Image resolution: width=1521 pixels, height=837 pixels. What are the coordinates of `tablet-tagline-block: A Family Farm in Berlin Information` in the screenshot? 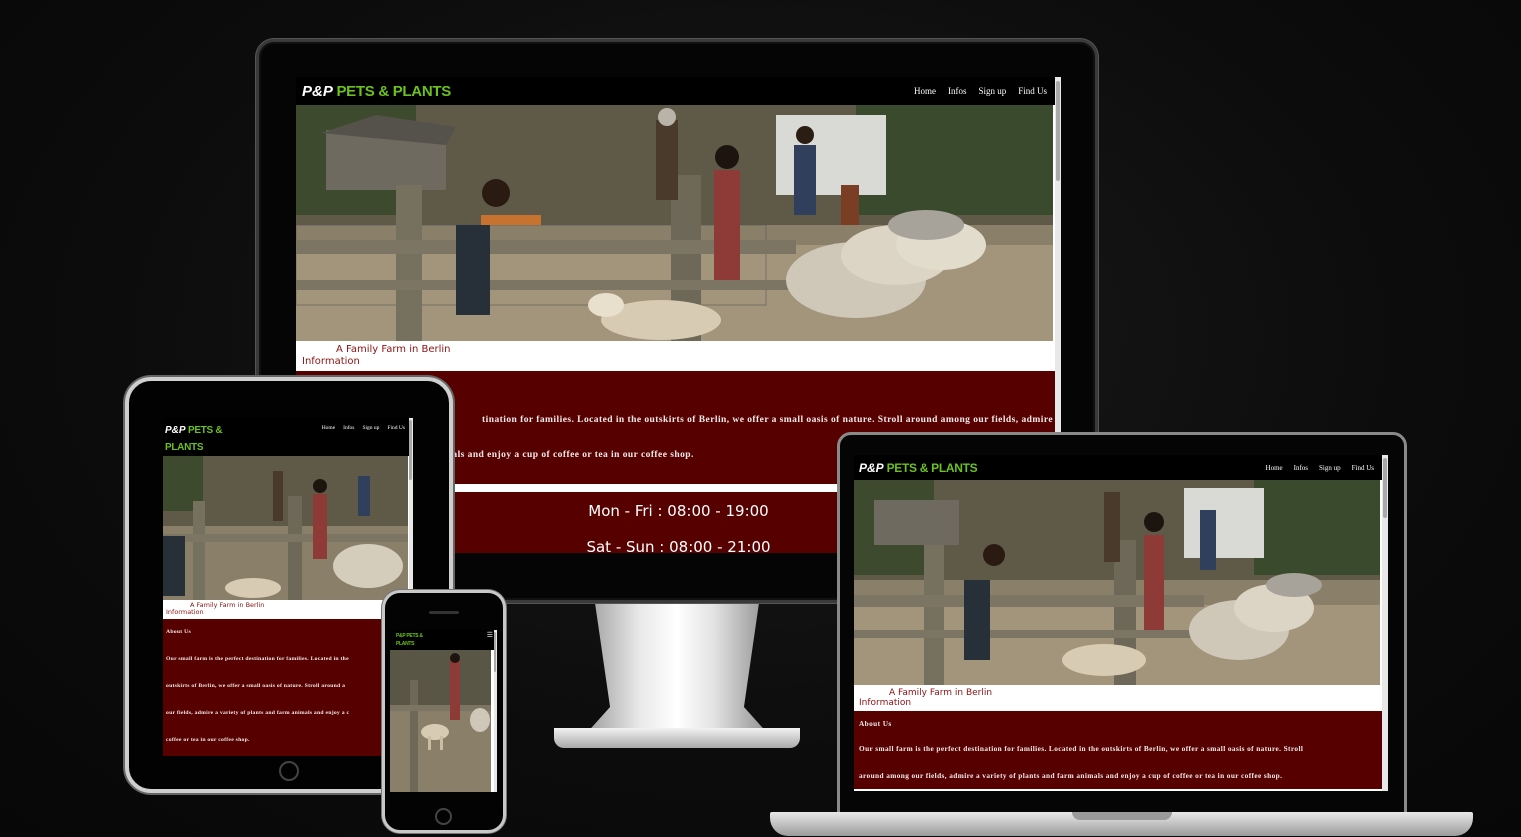 It's located at (288, 609).